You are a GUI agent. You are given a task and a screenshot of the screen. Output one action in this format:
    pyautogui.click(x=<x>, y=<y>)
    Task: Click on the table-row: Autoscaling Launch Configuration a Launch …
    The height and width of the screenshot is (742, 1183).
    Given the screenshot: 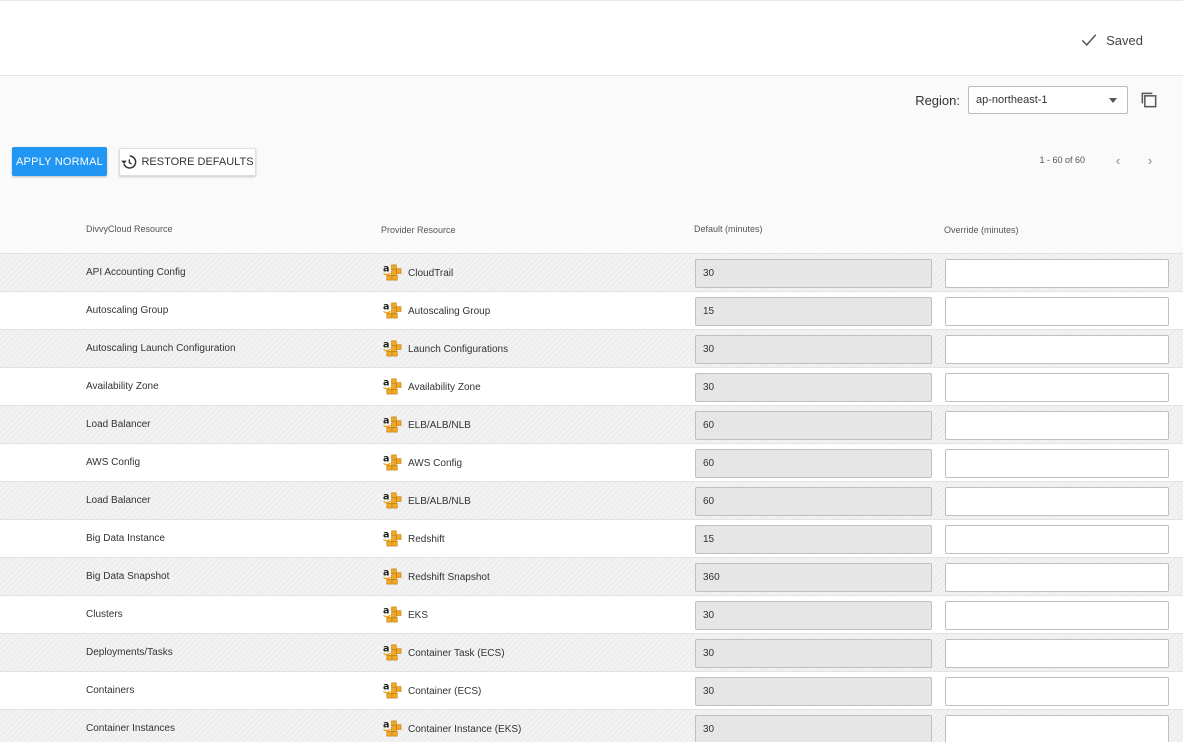 What is the action you would take?
    pyautogui.click(x=591, y=348)
    